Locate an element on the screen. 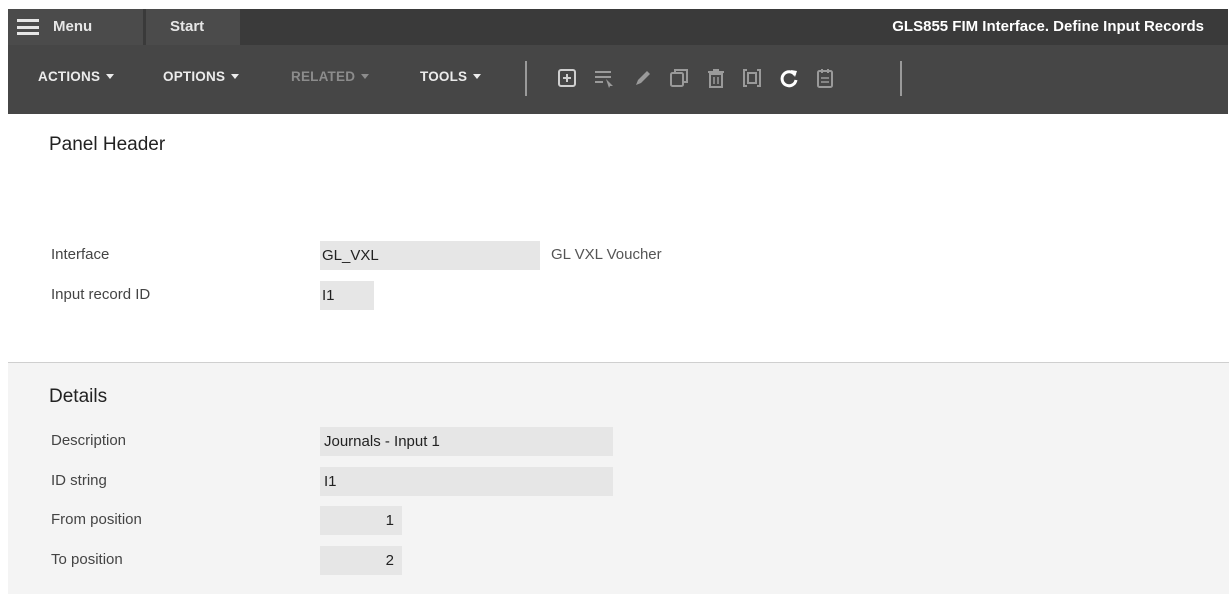  interface-label: Interface is located at coordinates (80, 254).